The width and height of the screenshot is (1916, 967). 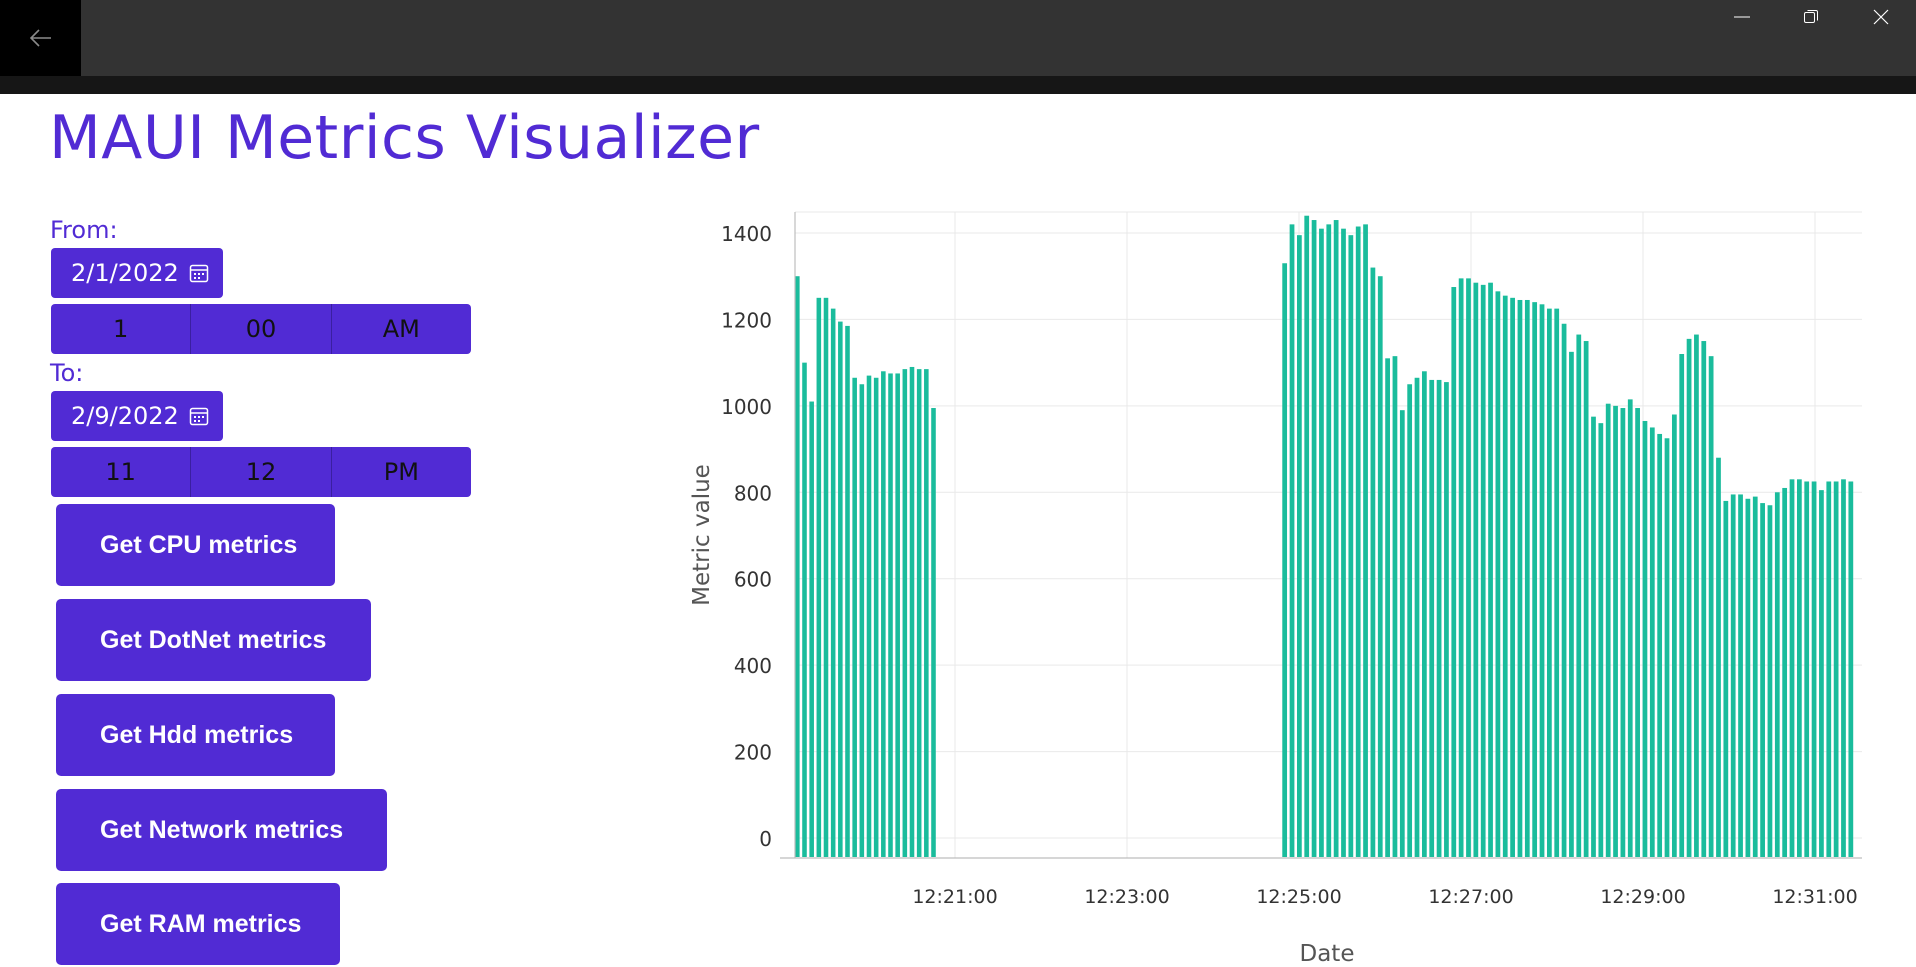 I want to click on from-minute: 00, so click(x=260, y=329).